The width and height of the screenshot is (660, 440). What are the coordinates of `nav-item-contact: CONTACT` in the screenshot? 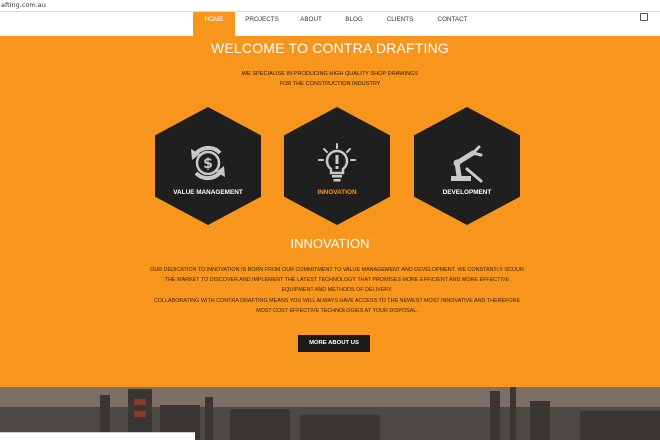 It's located at (452, 24).